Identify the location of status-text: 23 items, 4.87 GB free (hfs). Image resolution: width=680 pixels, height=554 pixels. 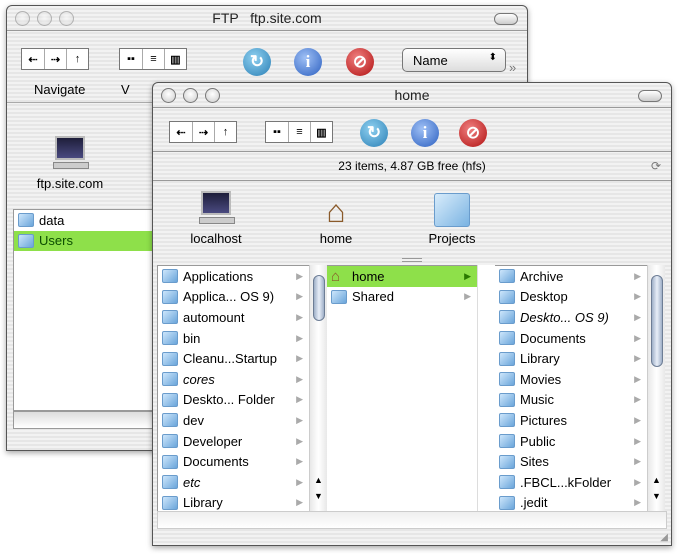
(412, 166).